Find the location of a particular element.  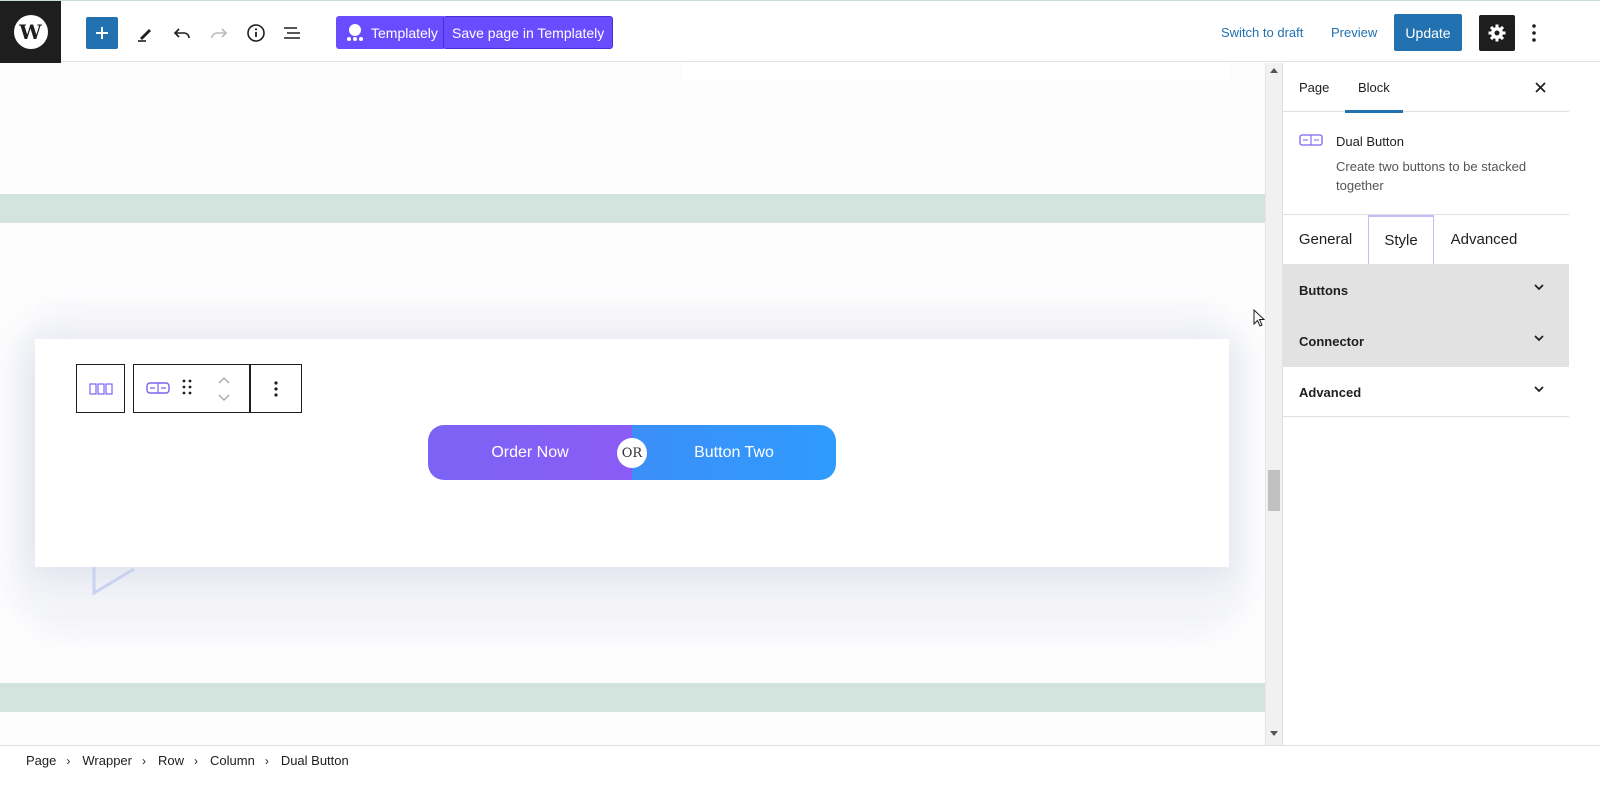

templately-button: Templately is located at coordinates (391, 32).